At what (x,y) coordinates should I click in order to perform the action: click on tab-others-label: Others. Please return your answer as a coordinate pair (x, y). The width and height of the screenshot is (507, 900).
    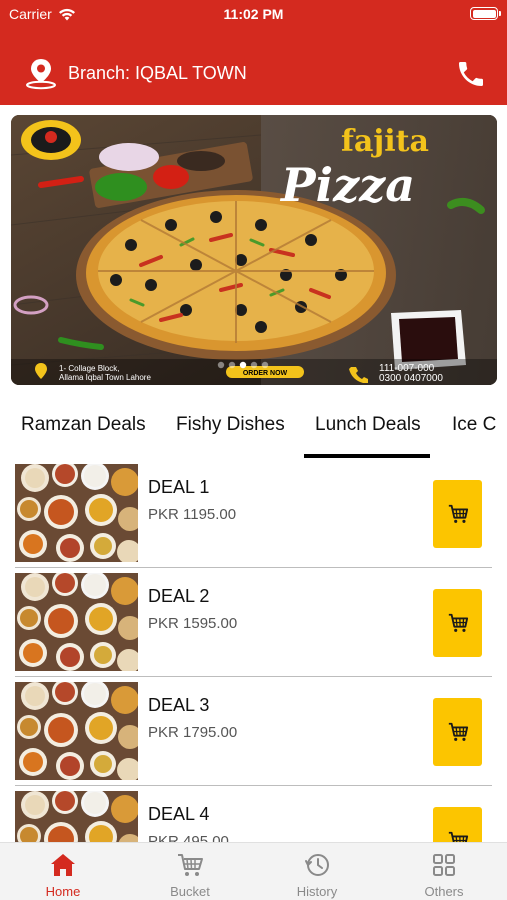
    Looking at the image, I should click on (444, 891).